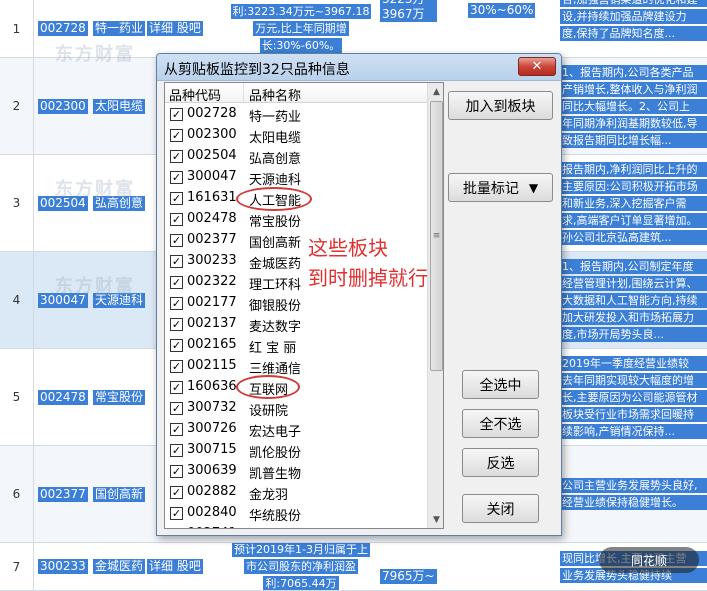 Image resolution: width=707 pixels, height=591 pixels. I want to click on forecast-line: 预计2019年1-3月归属于上, so click(301, 550).